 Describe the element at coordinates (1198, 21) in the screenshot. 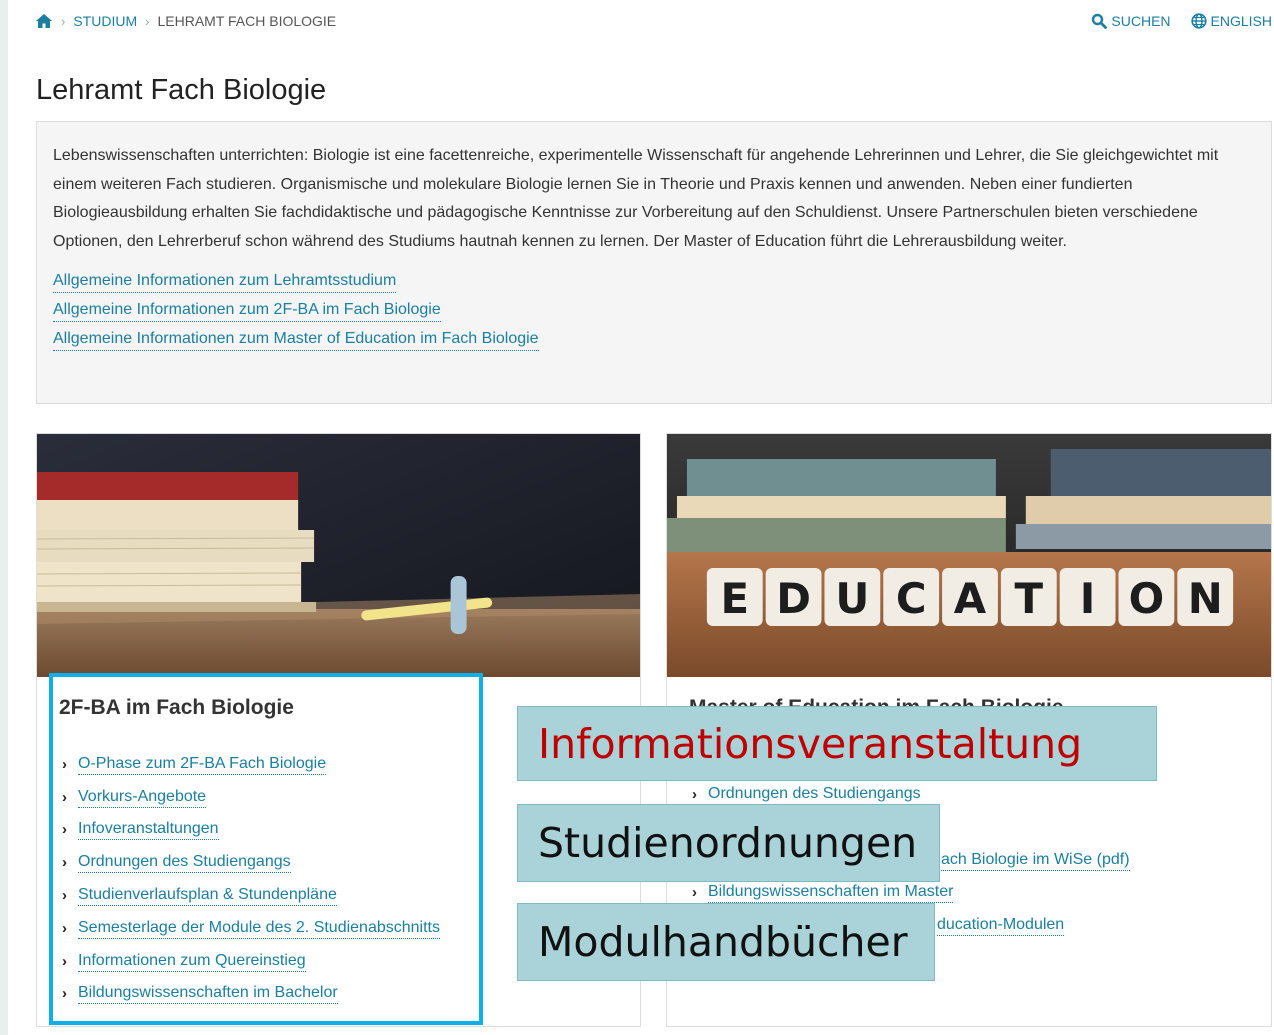

I see `globe-icon` at that location.